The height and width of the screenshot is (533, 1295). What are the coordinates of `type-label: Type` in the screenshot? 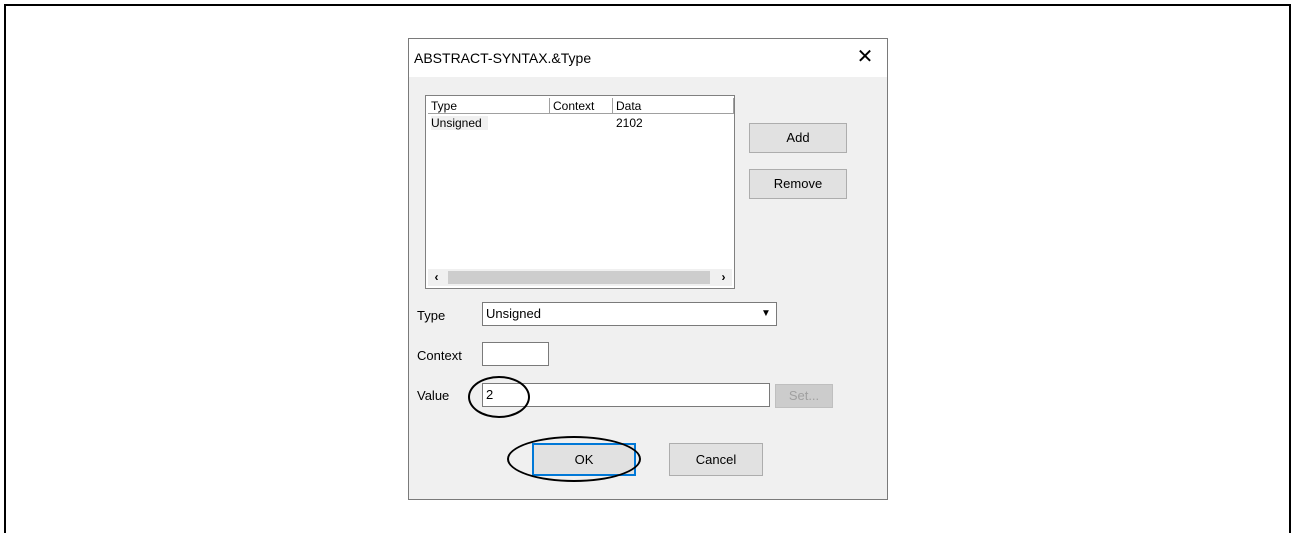 It's located at (431, 315).